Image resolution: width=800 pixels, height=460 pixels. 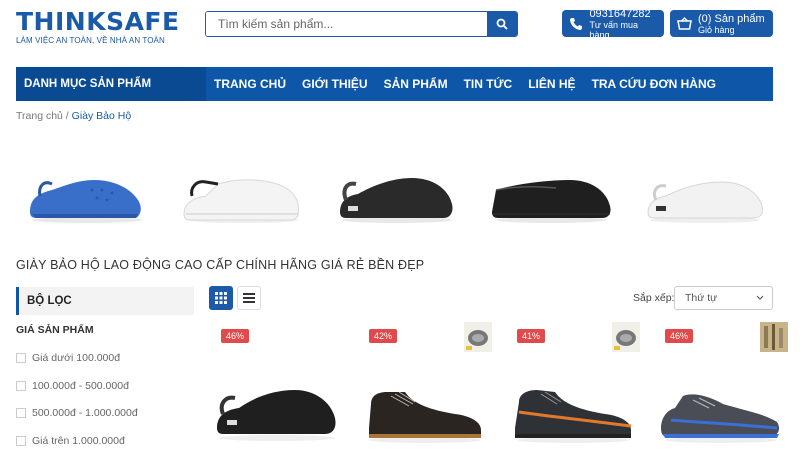 I want to click on nav-item-home: TRANG CHỦ, so click(x=250, y=84).